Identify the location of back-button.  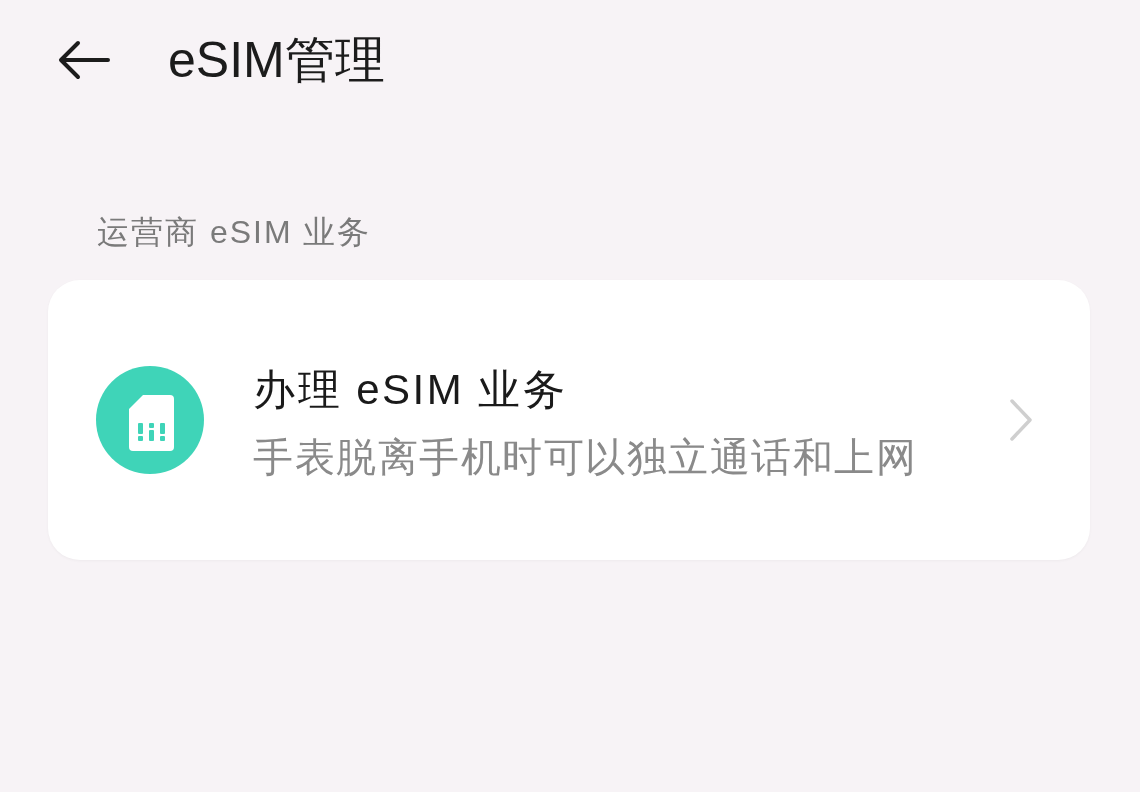
(84, 60).